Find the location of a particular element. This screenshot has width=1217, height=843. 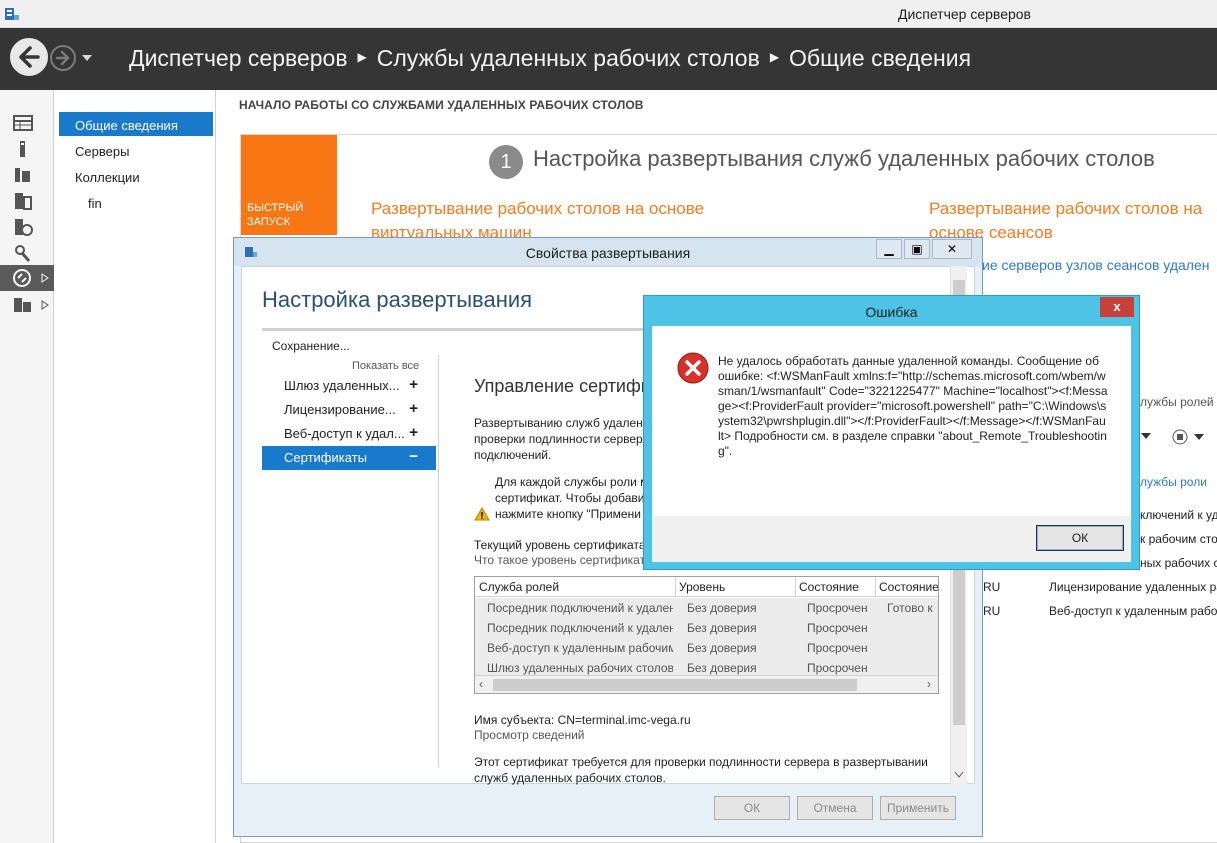

description-line: проверки подлинности сервер is located at coordinates (558, 439).